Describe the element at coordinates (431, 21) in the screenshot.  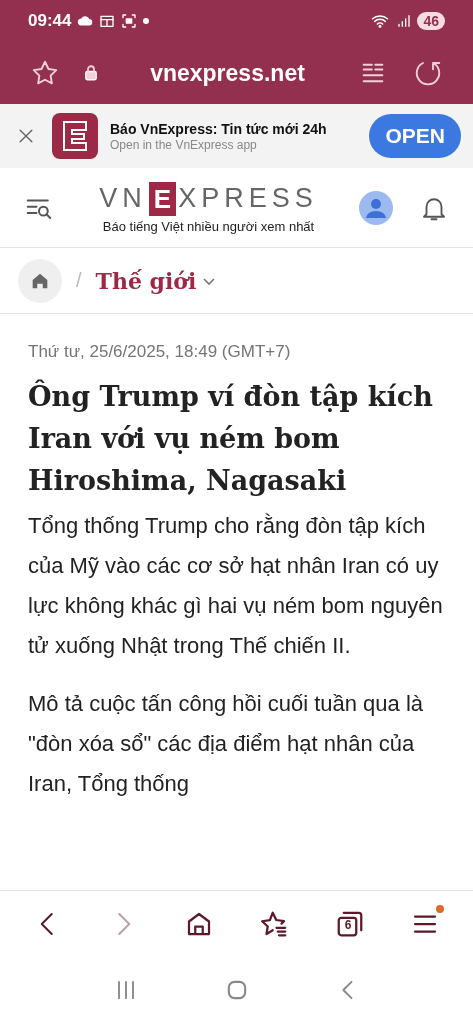
I see `battery-level: 46` at that location.